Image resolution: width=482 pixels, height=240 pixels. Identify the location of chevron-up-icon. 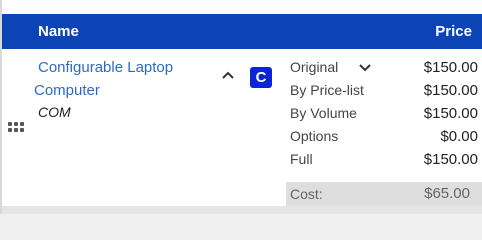
(228, 75).